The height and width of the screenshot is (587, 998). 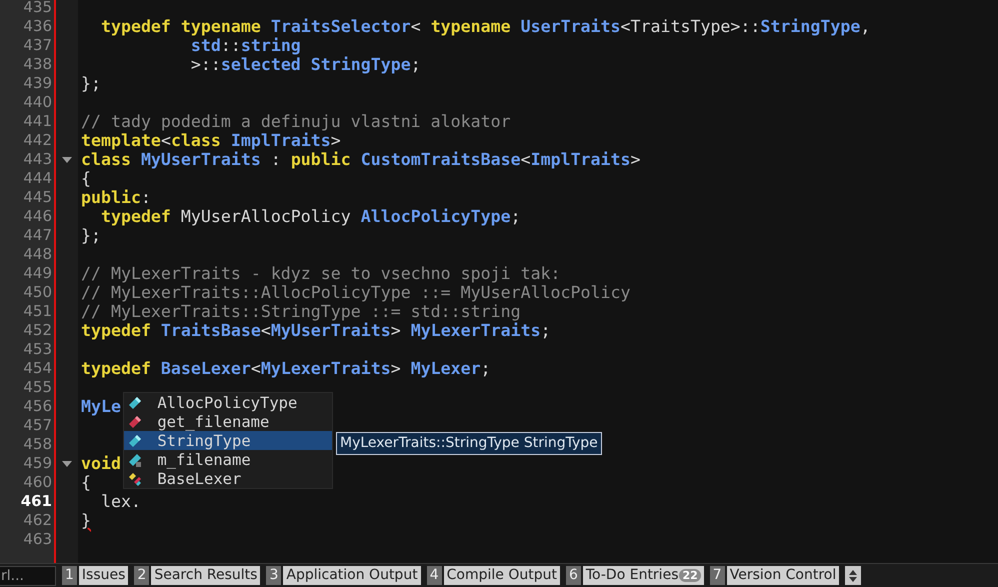 What do you see at coordinates (37, 349) in the screenshot?
I see `line-number: 453` at bounding box center [37, 349].